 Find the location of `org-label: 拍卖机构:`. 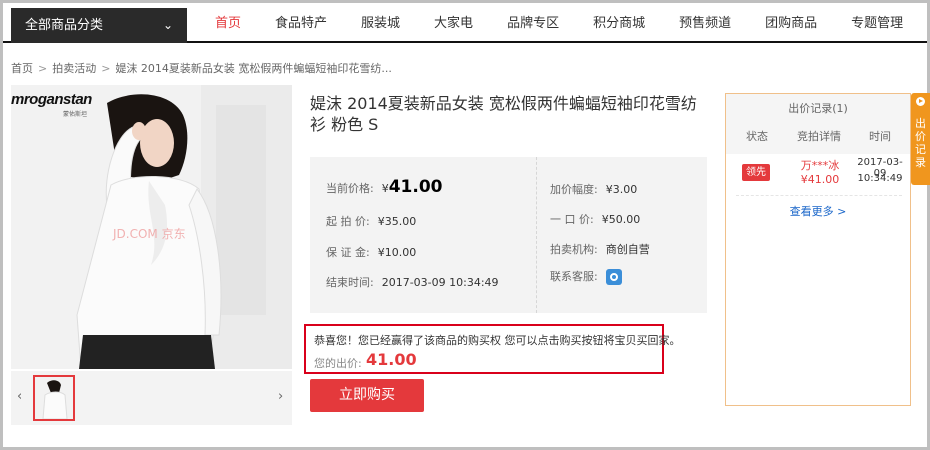

org-label: 拍卖机构: is located at coordinates (574, 249).